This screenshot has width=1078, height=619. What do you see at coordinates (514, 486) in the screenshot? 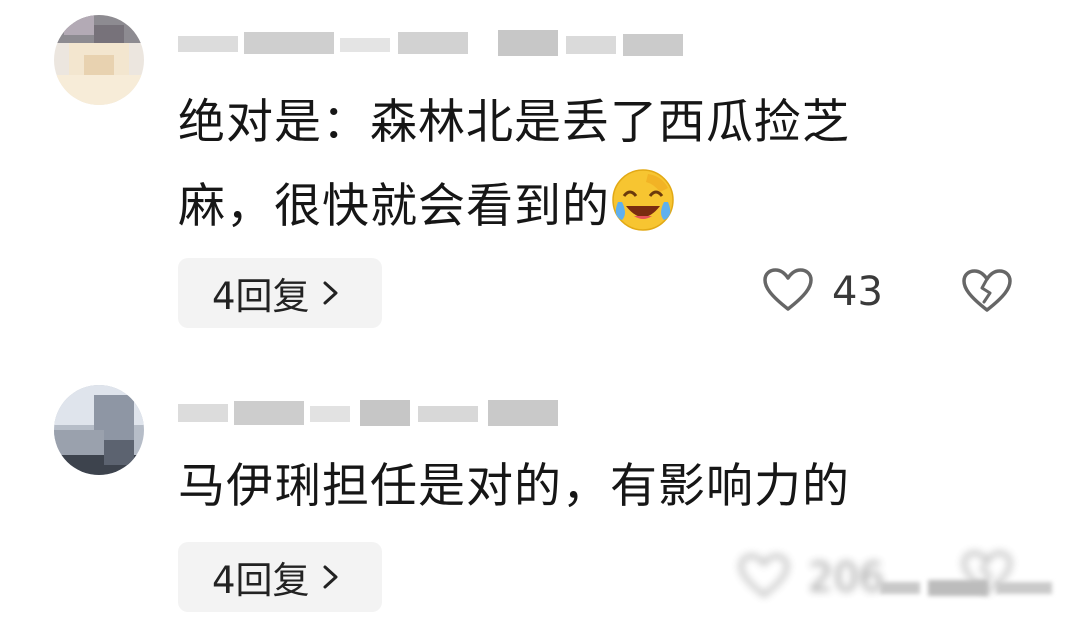
I see `comment-text-line: 马伊琍担任是对的，有影响力的` at bounding box center [514, 486].